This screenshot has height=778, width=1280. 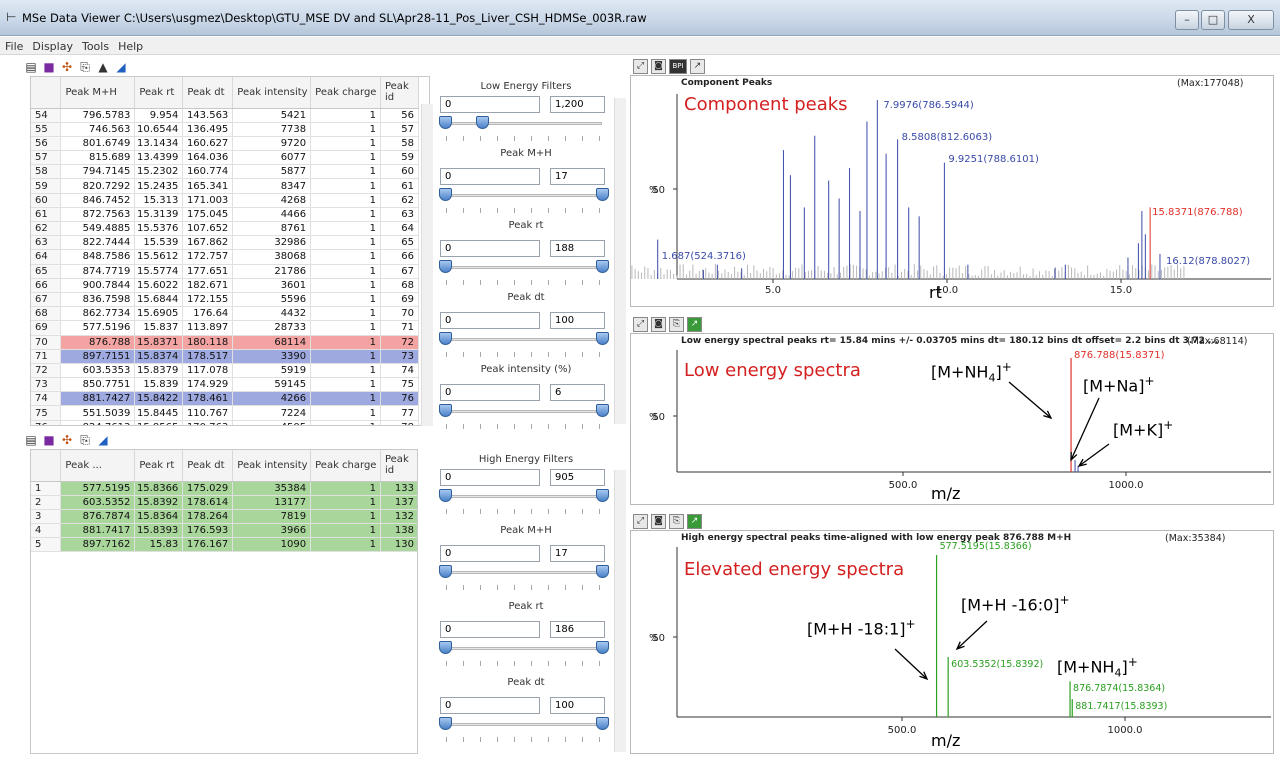 What do you see at coordinates (224, 488) in the screenshot?
I see `table-row: 1577.519515.8366175.029353841133` at bounding box center [224, 488].